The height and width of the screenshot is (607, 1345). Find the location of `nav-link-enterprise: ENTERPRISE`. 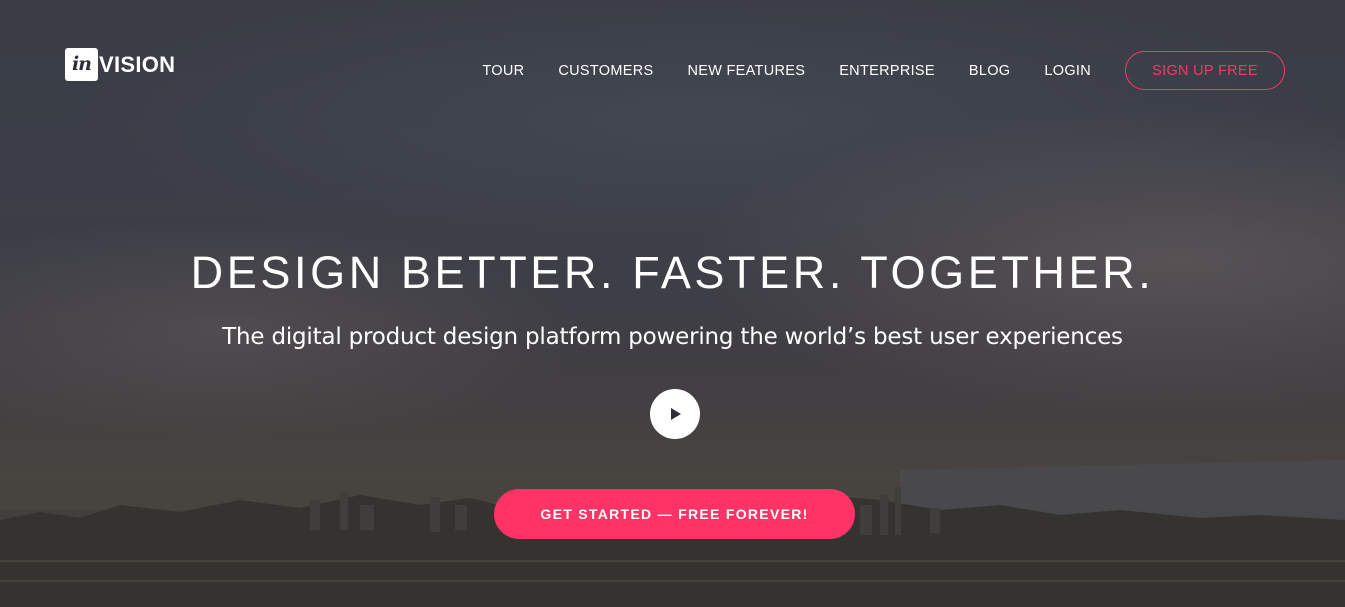

nav-link-enterprise: ENTERPRISE is located at coordinates (887, 71).